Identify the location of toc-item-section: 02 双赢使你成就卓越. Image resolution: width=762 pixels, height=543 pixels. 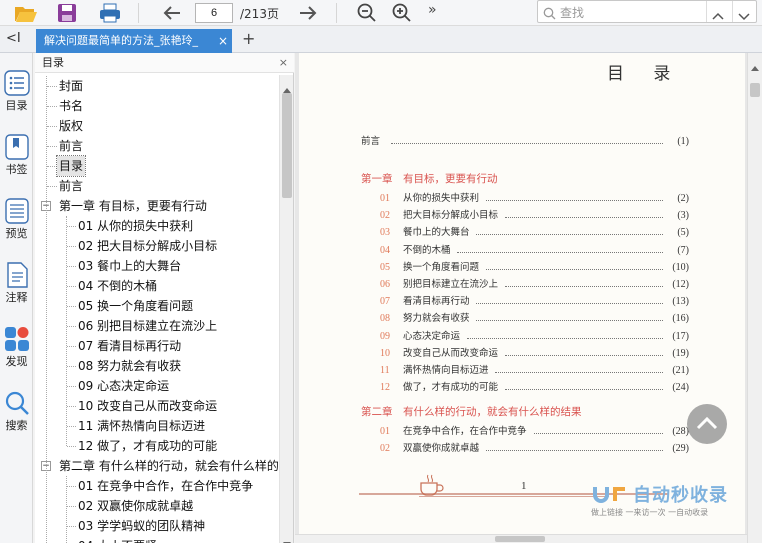
(157, 506).